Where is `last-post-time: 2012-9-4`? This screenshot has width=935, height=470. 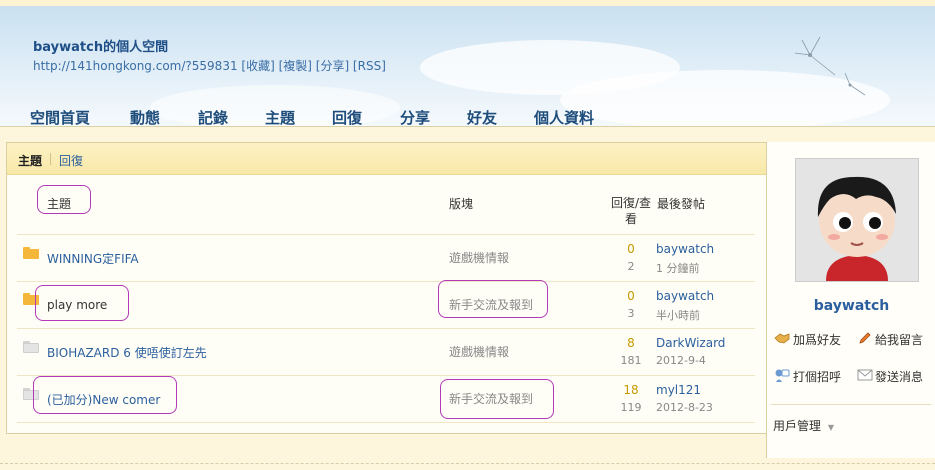 last-post-time: 2012-9-4 is located at coordinates (681, 360).